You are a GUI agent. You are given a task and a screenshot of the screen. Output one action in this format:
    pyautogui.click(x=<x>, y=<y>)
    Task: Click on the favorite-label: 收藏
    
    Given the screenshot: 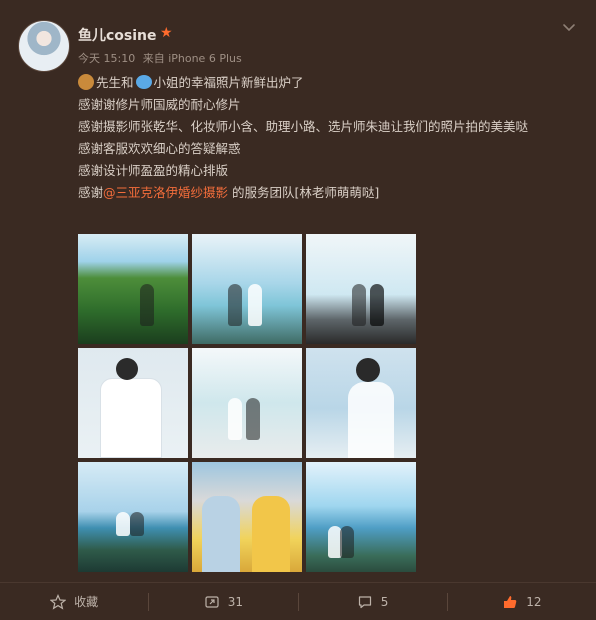 What is the action you would take?
    pyautogui.click(x=86, y=602)
    